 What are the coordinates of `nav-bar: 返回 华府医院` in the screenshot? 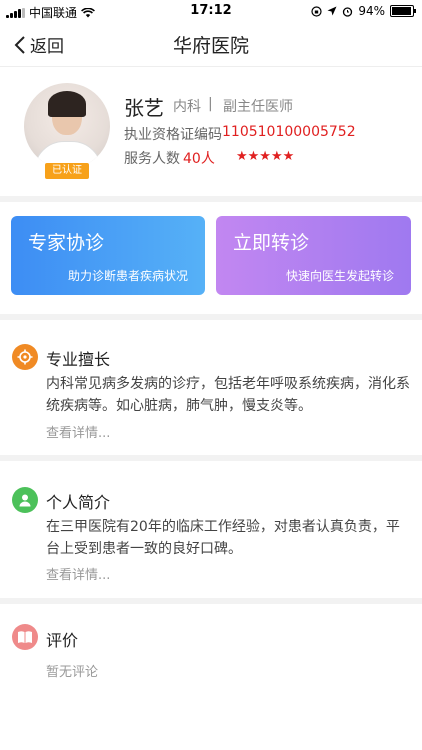 It's located at (211, 44).